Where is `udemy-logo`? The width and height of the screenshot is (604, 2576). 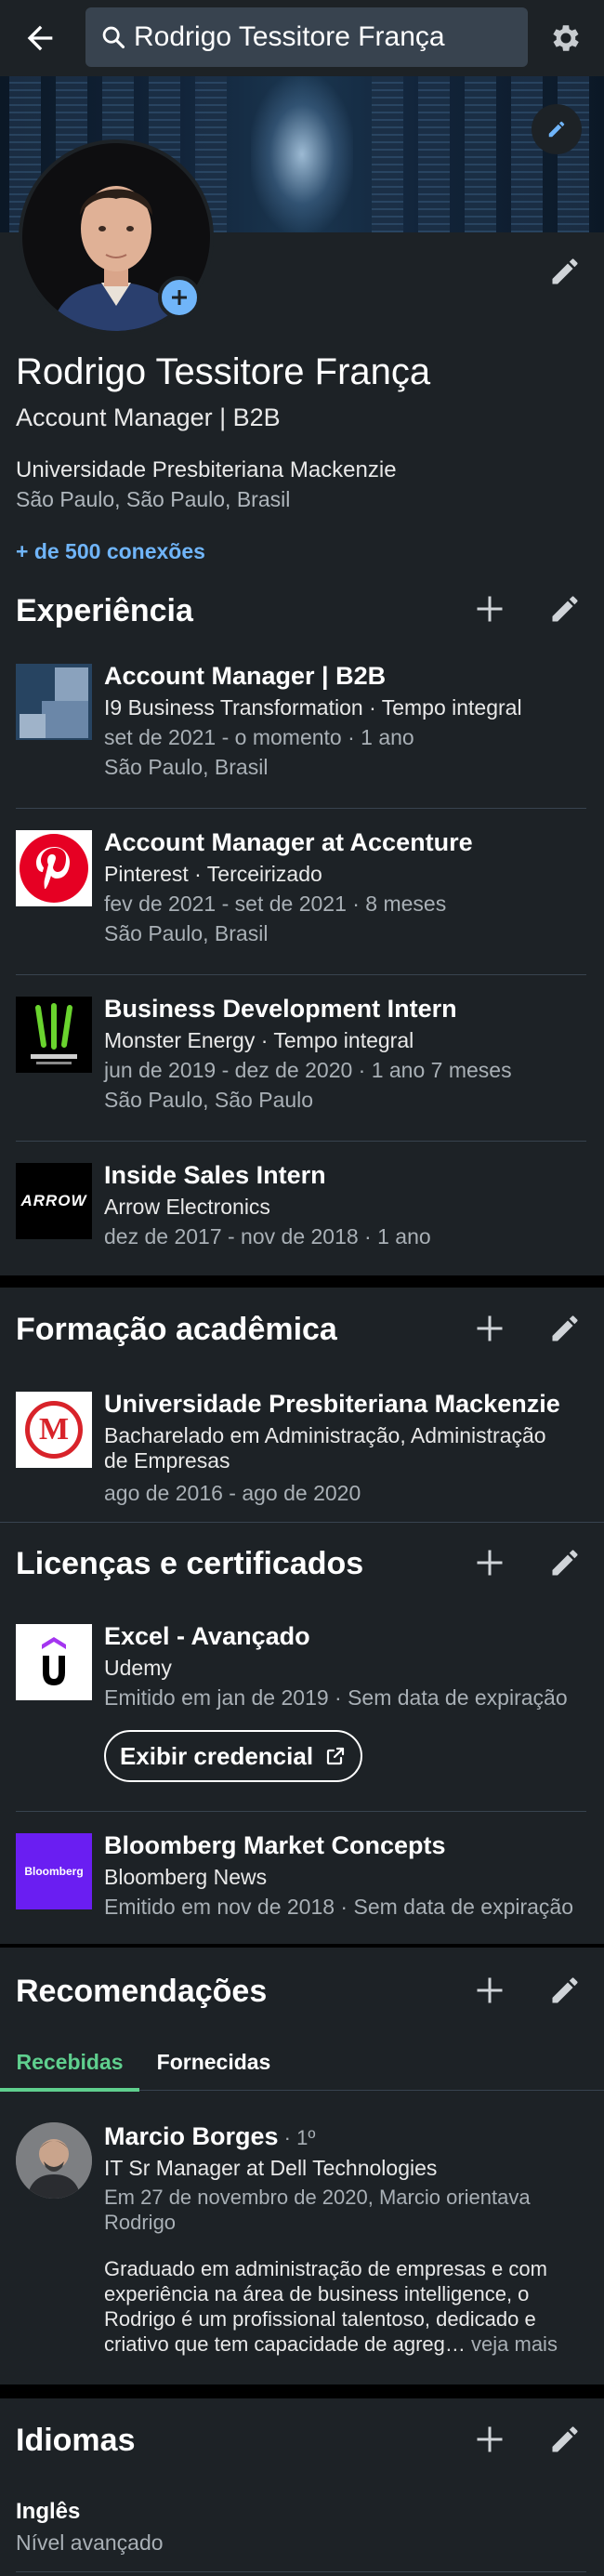
udemy-logo is located at coordinates (54, 1662).